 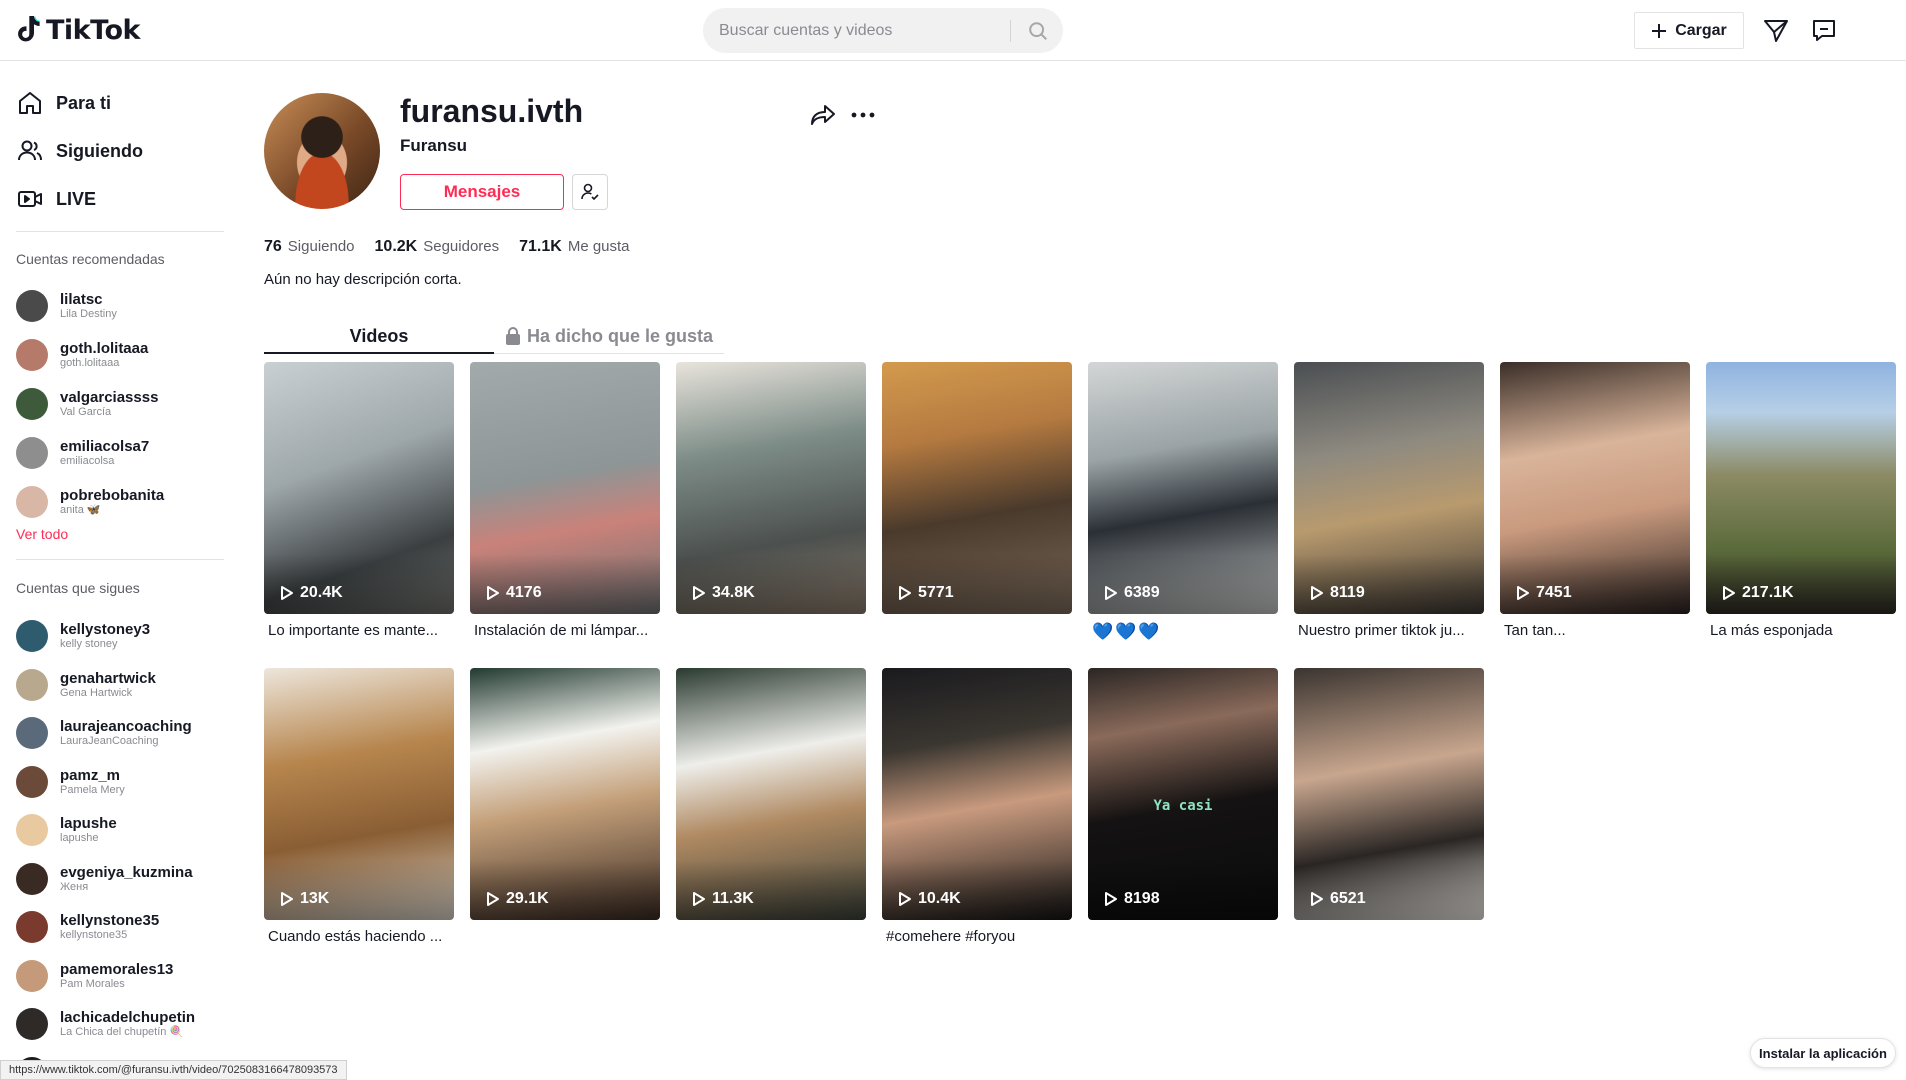 I want to click on account-item: evgeniya_kuzmina Женя, so click(x=104, y=879).